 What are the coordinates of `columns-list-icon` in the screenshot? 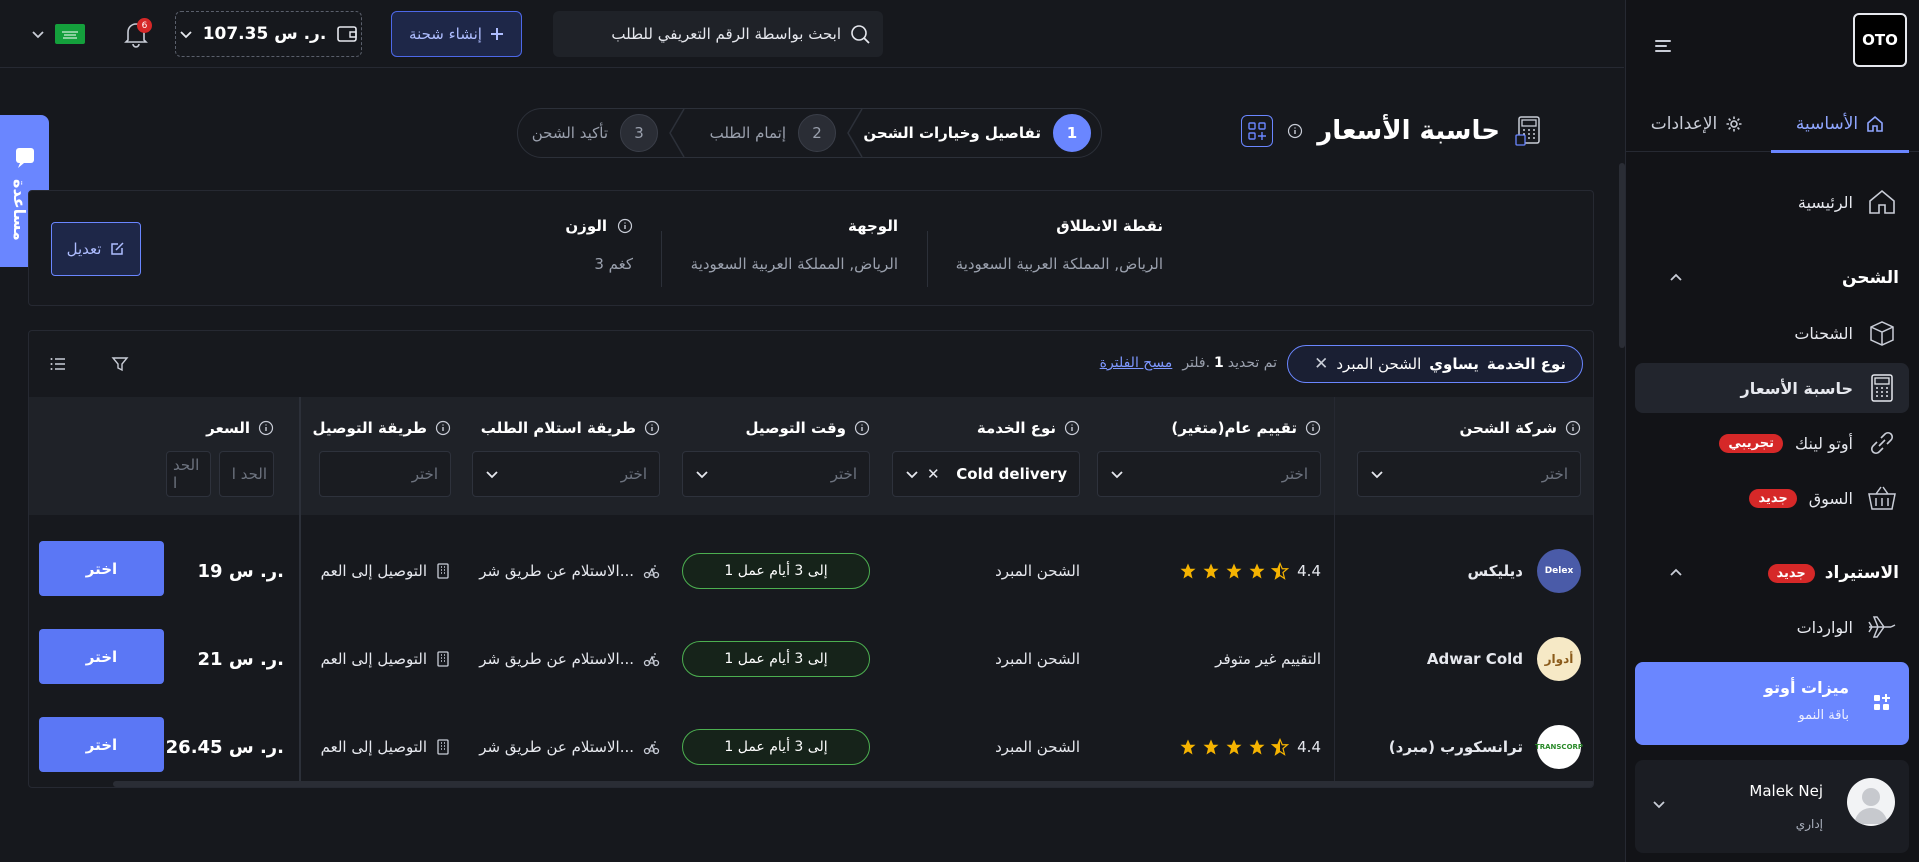 It's located at (58, 364).